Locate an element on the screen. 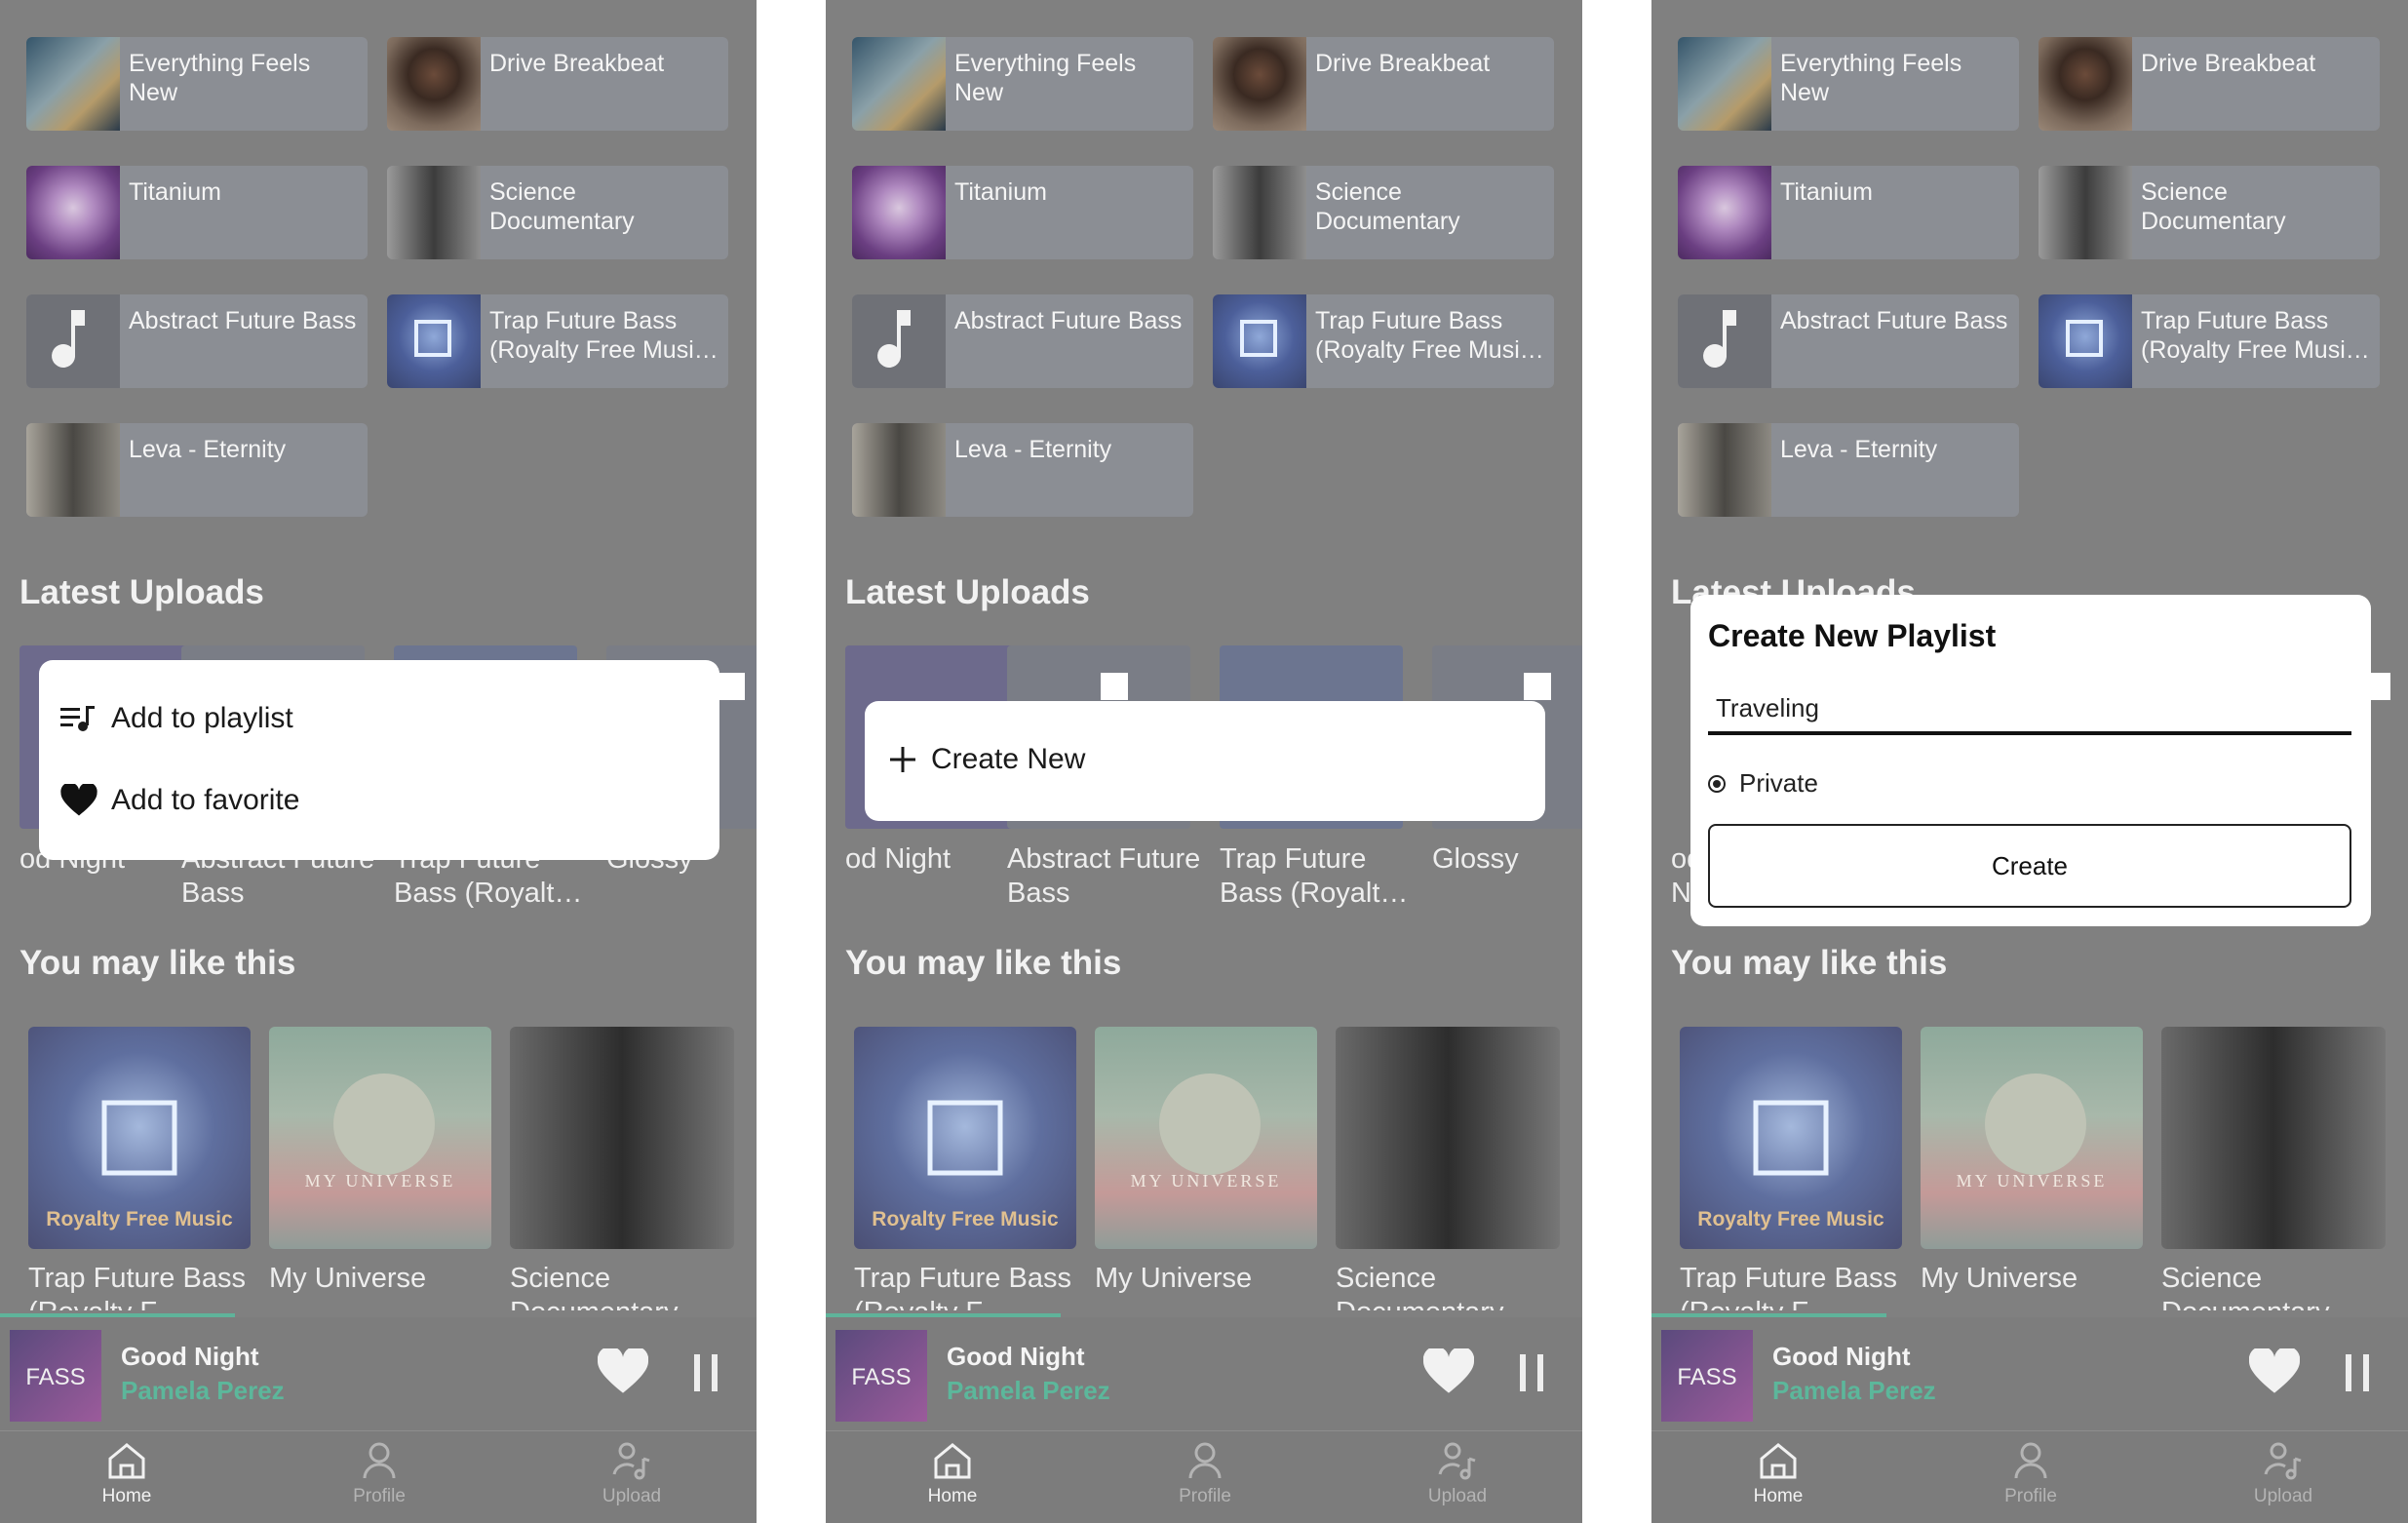  privacy-label: Private is located at coordinates (1778, 783).